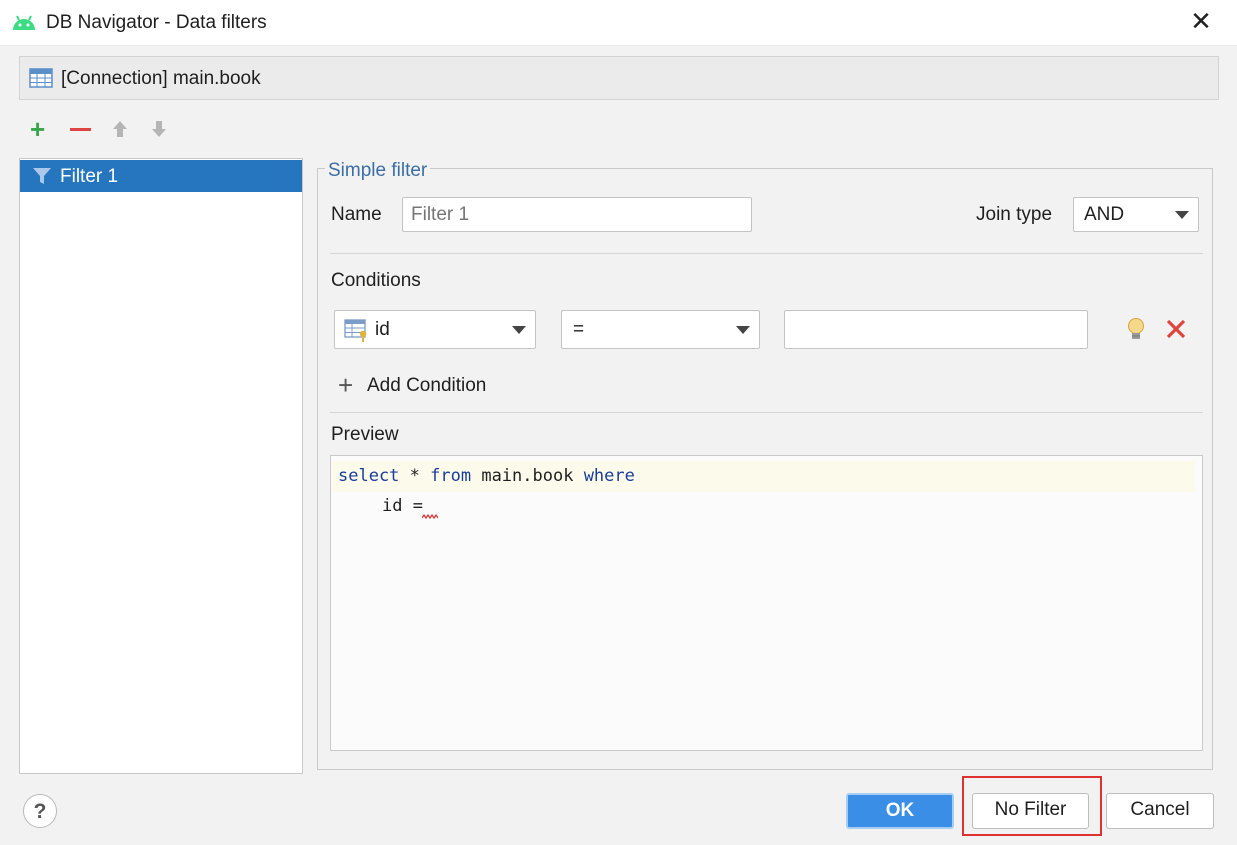  Describe the element at coordinates (345, 385) in the screenshot. I see `add-icon: +` at that location.